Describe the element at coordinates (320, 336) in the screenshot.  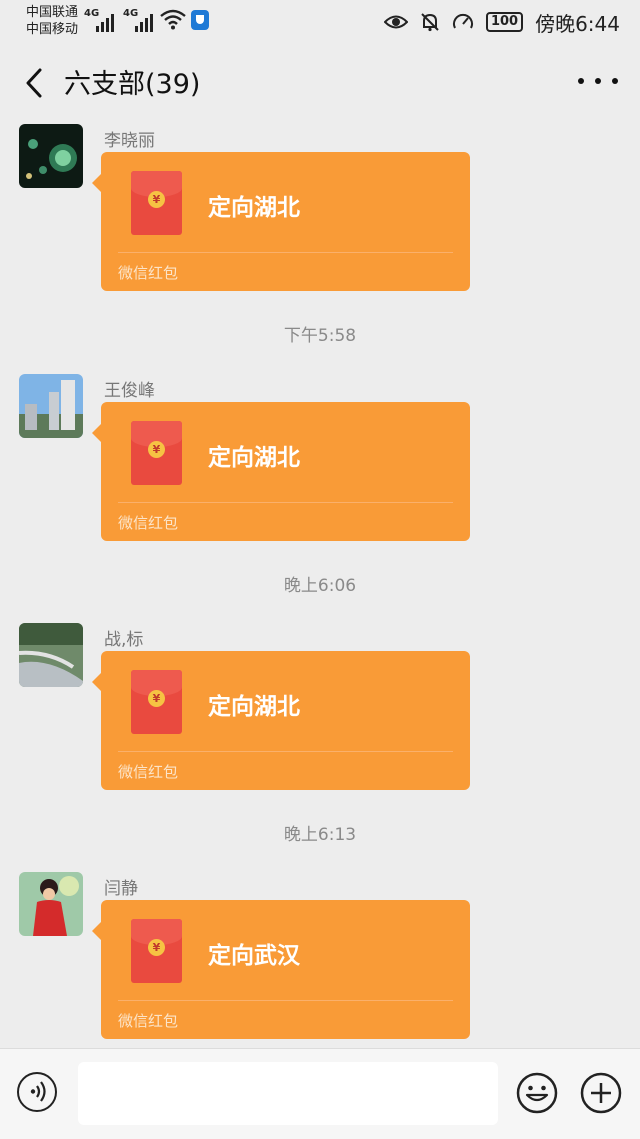
I see `chat-timestamp: 下午5:58` at that location.